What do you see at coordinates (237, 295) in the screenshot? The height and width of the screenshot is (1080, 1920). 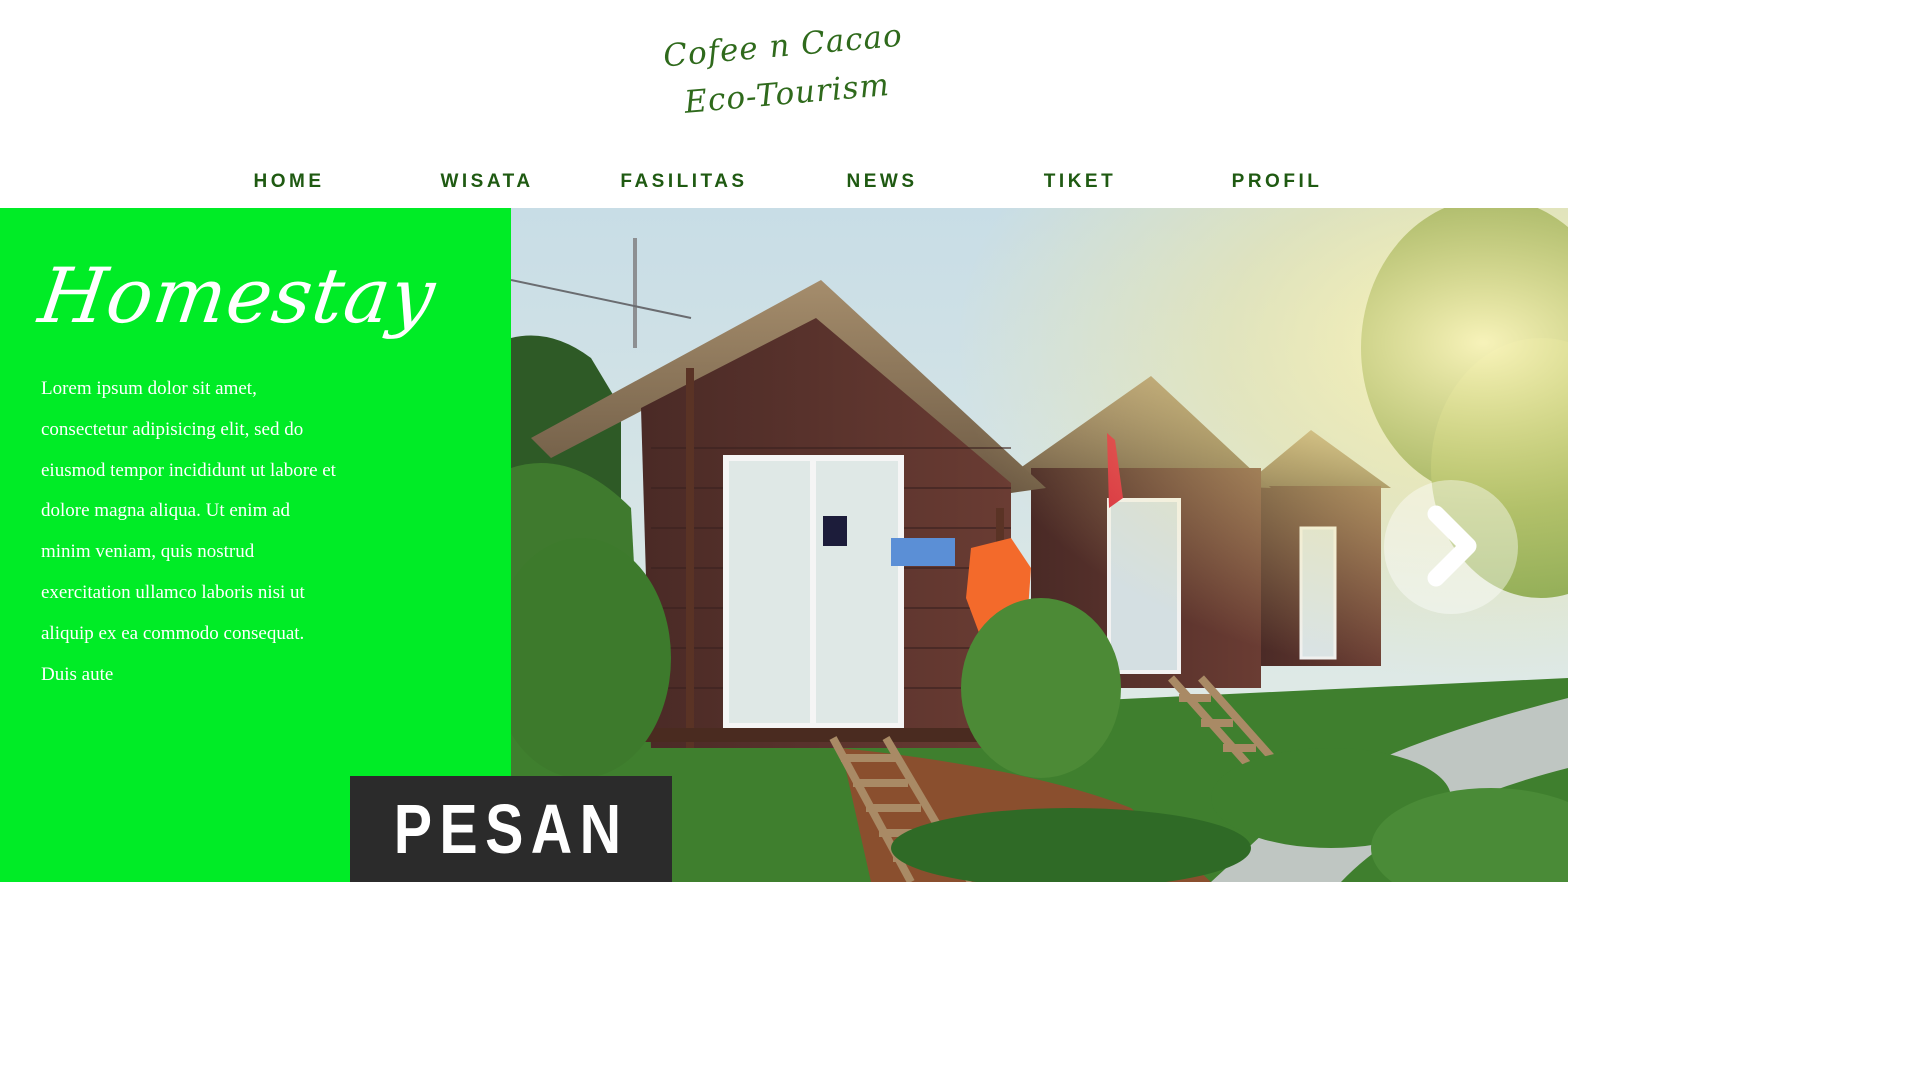 I see `hero-title: Homestay` at bounding box center [237, 295].